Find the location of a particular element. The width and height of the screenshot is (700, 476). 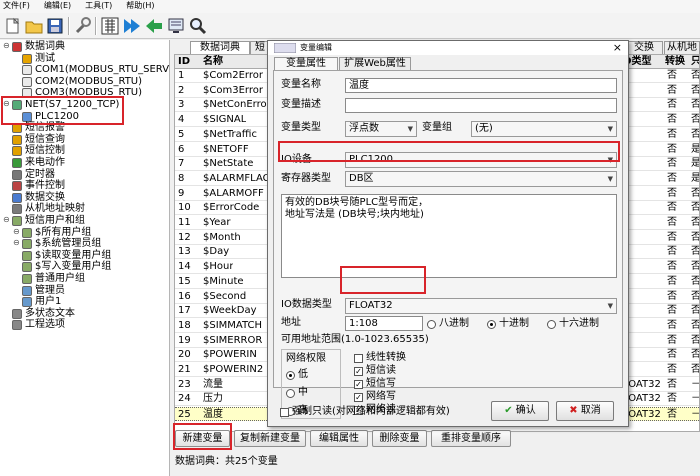

save-icon is located at coordinates (55, 26).